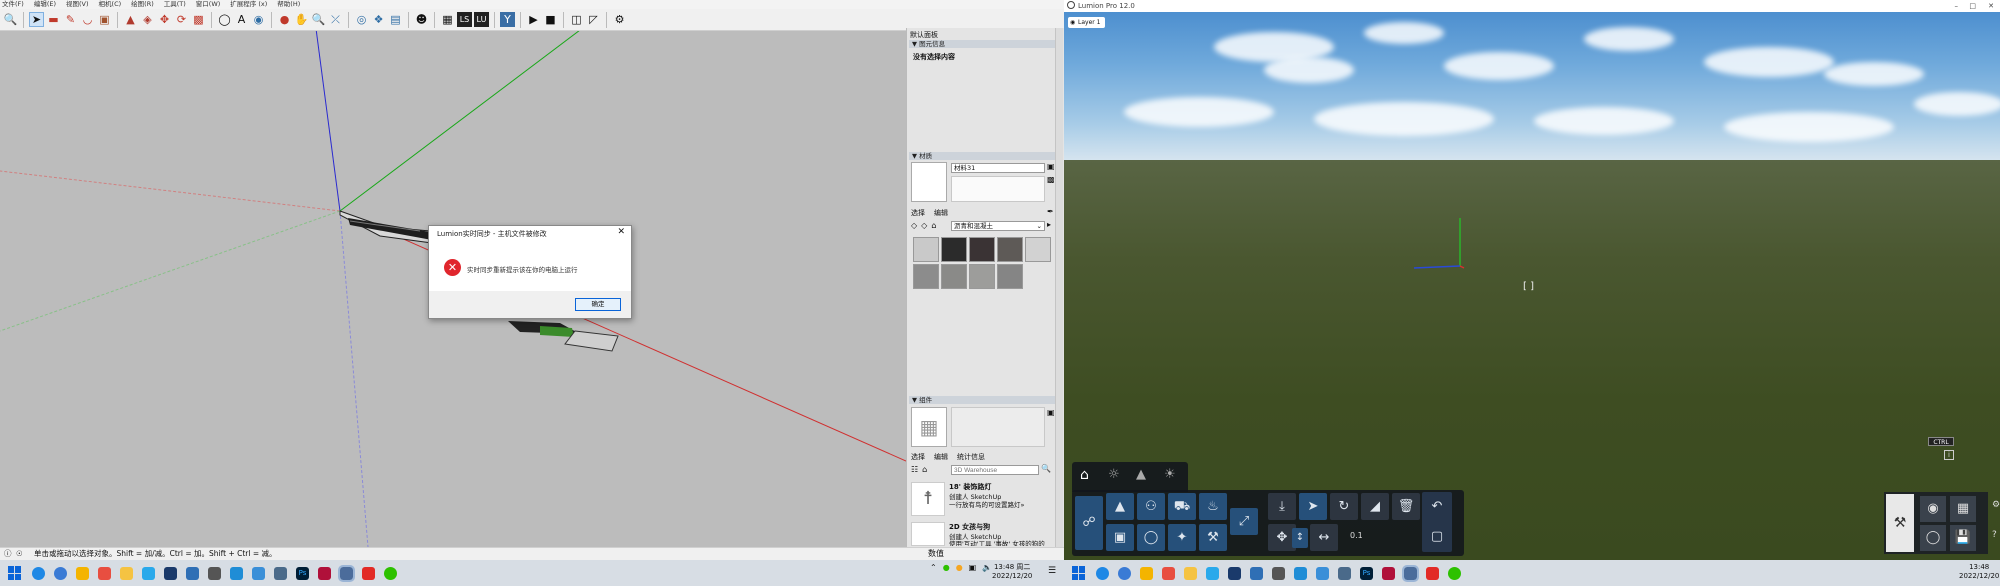  Describe the element at coordinates (533, 19) in the screenshot. I see `play-icon: ▶` at that location.